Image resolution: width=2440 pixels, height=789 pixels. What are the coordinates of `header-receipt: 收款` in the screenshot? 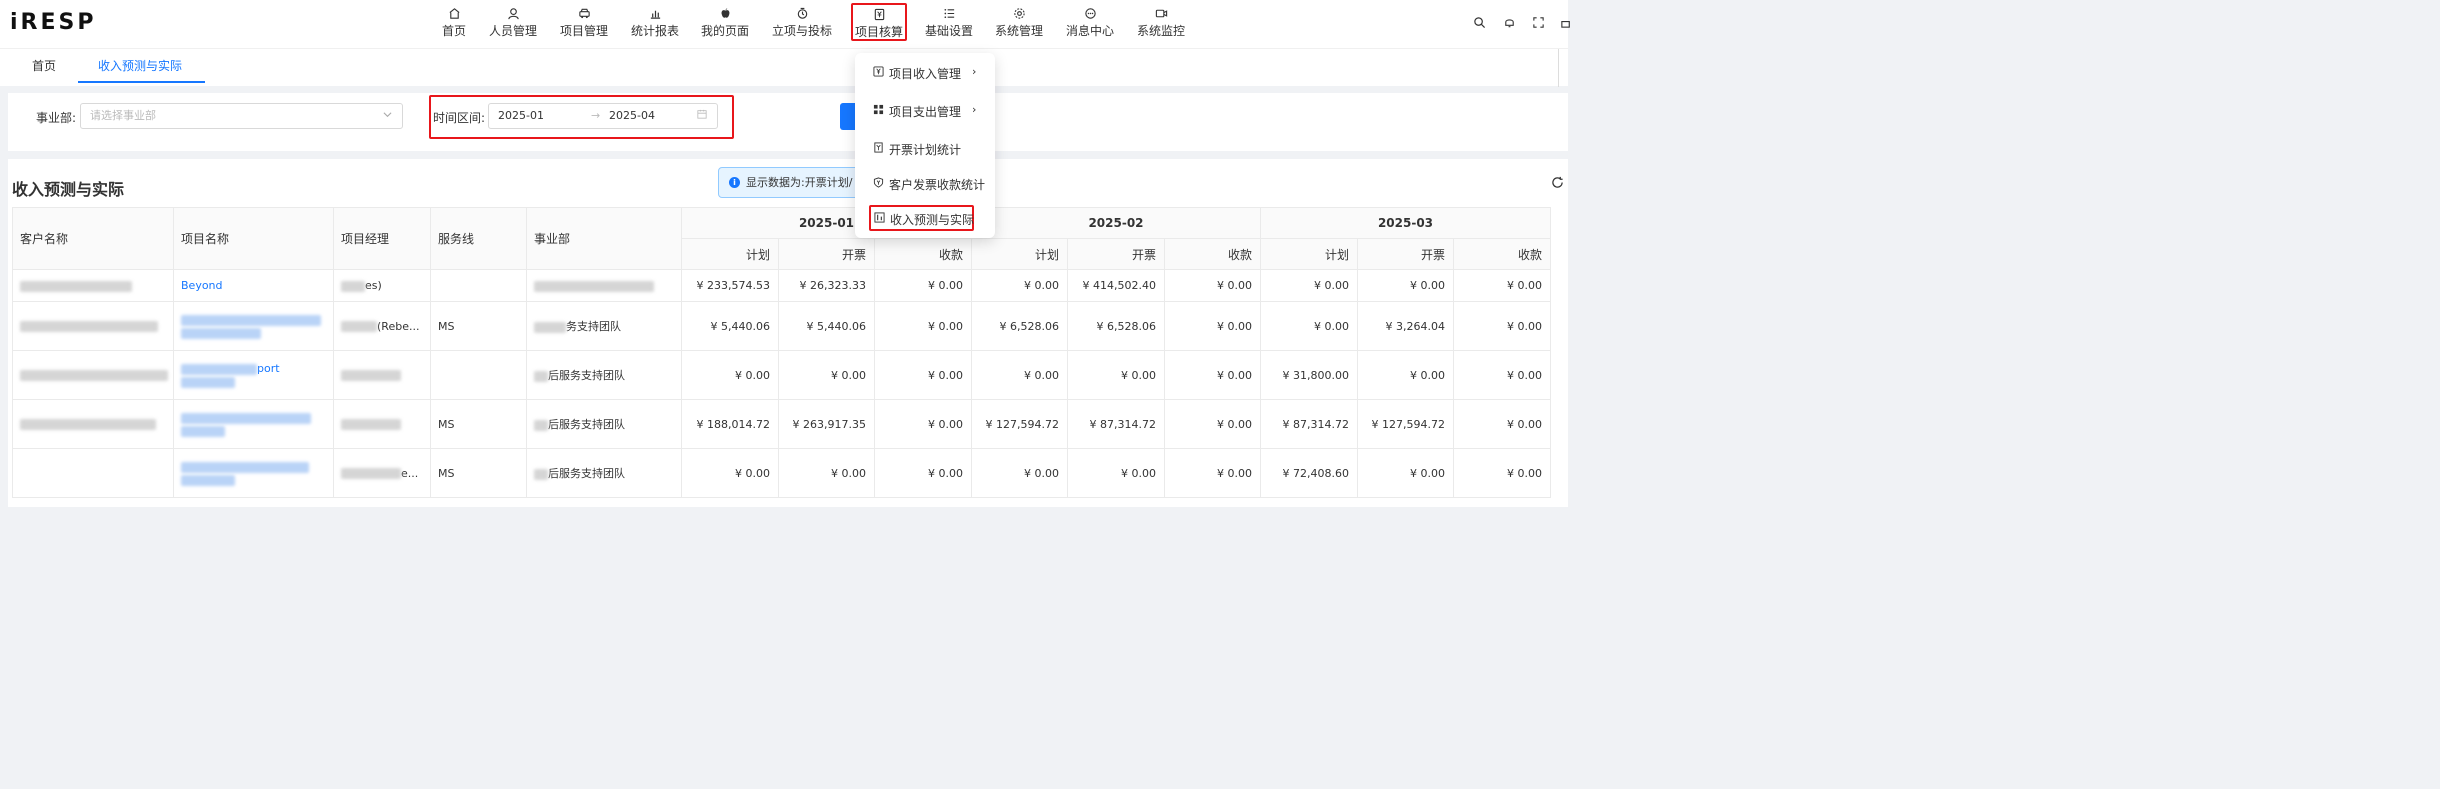 It's located at (923, 254).